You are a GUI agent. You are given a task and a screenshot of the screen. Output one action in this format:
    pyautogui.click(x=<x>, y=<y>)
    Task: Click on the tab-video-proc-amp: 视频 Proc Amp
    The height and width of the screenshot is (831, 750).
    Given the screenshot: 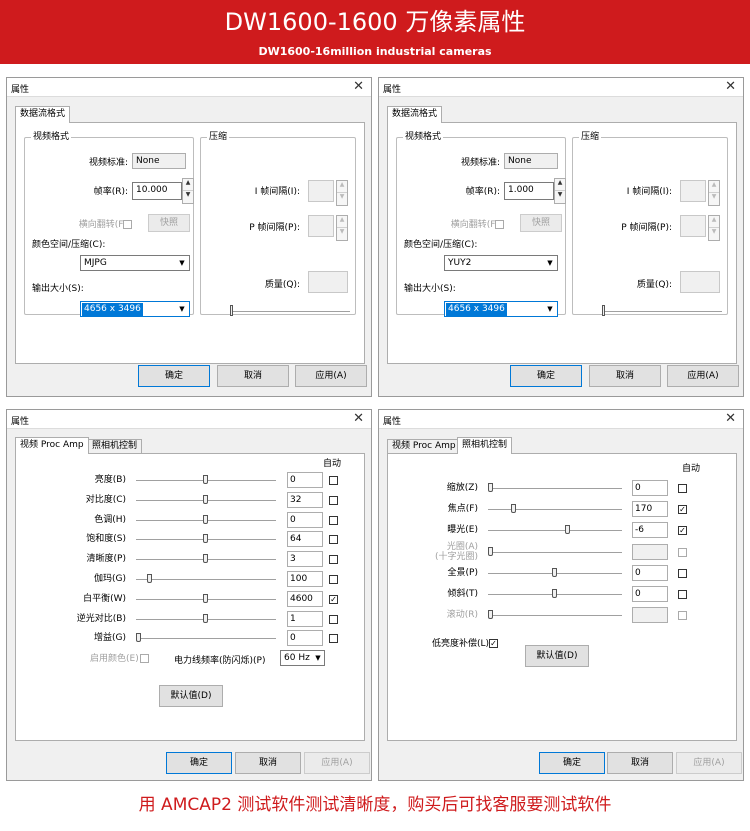 What is the action you would take?
    pyautogui.click(x=52, y=445)
    